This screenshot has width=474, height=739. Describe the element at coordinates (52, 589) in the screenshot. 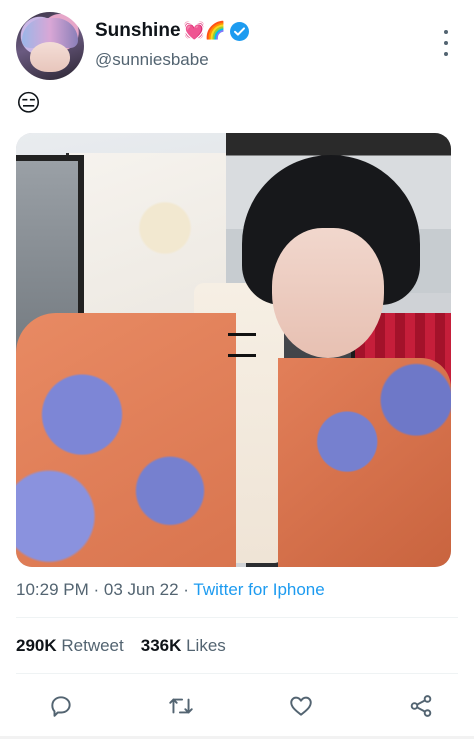

I see `tweet-time: 10:29 PM` at that location.